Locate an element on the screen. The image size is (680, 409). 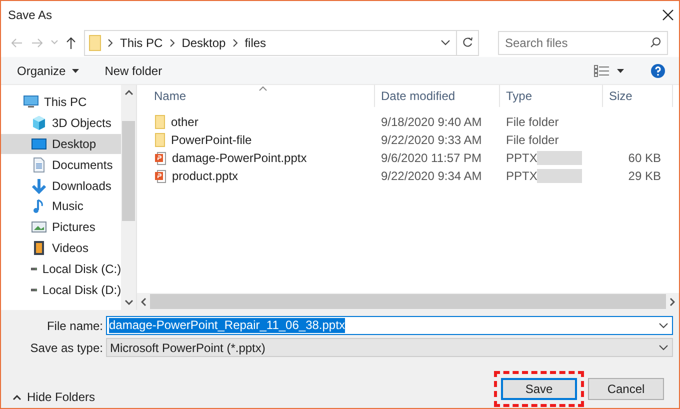
up-arrow-icon is located at coordinates (71, 42).